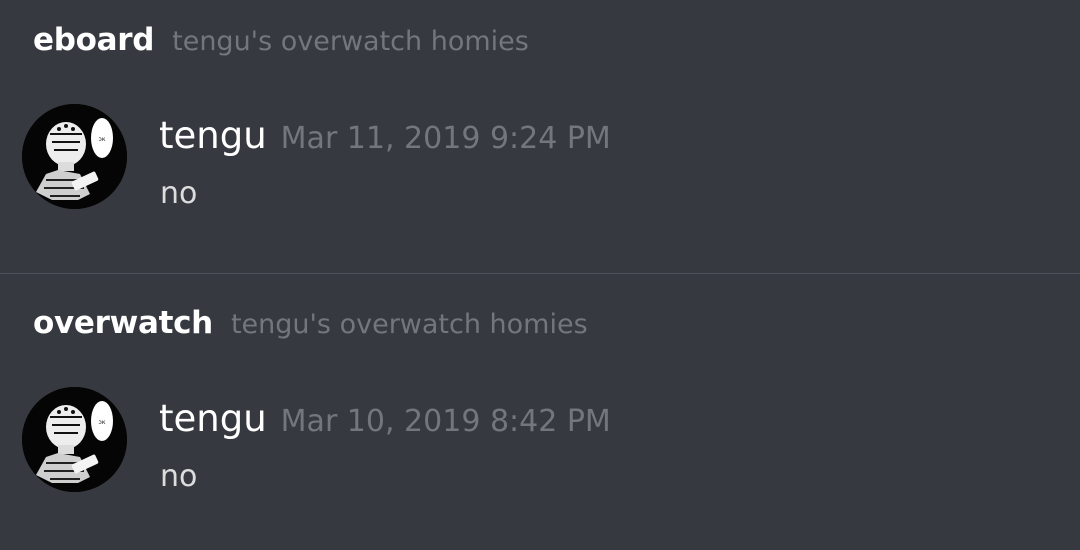  I want to click on timestamp: Mar 10, 2019 8:42 PM, so click(445, 421).